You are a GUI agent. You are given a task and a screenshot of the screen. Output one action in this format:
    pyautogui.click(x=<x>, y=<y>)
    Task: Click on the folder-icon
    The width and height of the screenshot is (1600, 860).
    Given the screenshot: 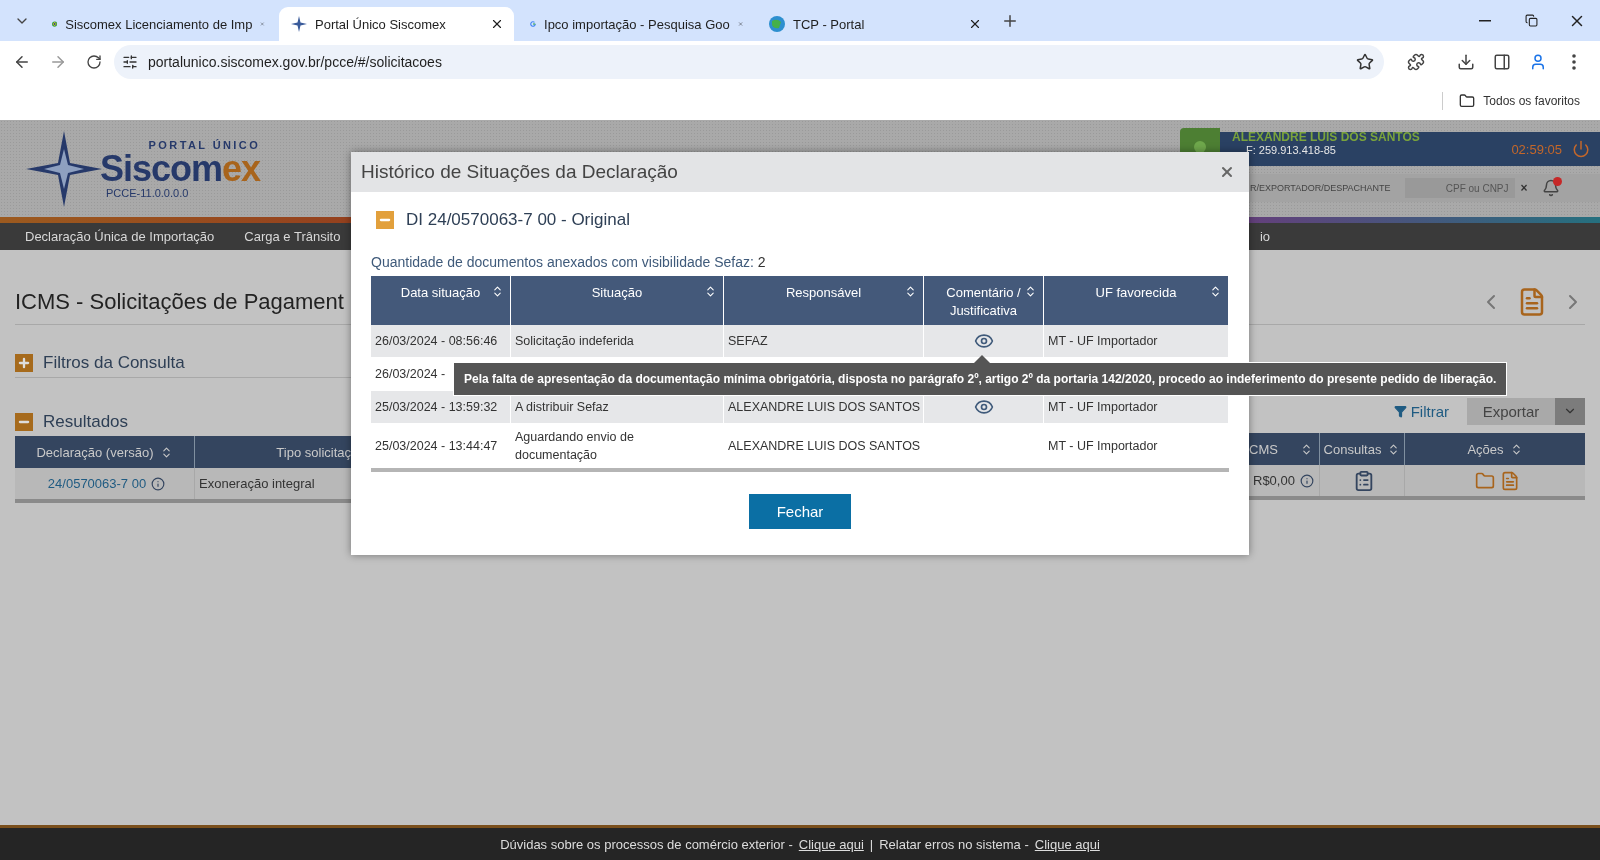 What is the action you would take?
    pyautogui.click(x=1467, y=101)
    